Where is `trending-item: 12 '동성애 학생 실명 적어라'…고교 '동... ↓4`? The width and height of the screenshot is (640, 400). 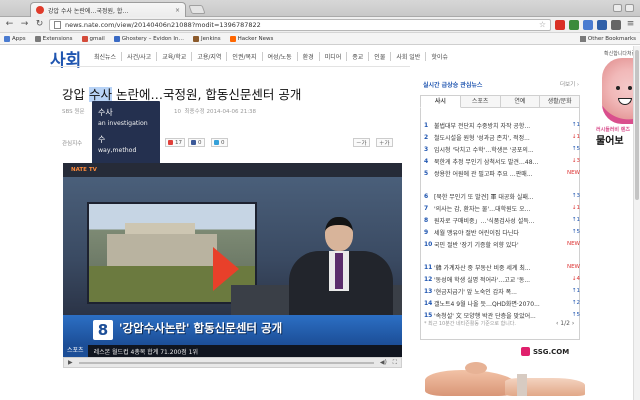
trending-item: 12 '동성애 학생 실명 적어라'…고교 '동... ↓4 is located at coordinates (502, 279).